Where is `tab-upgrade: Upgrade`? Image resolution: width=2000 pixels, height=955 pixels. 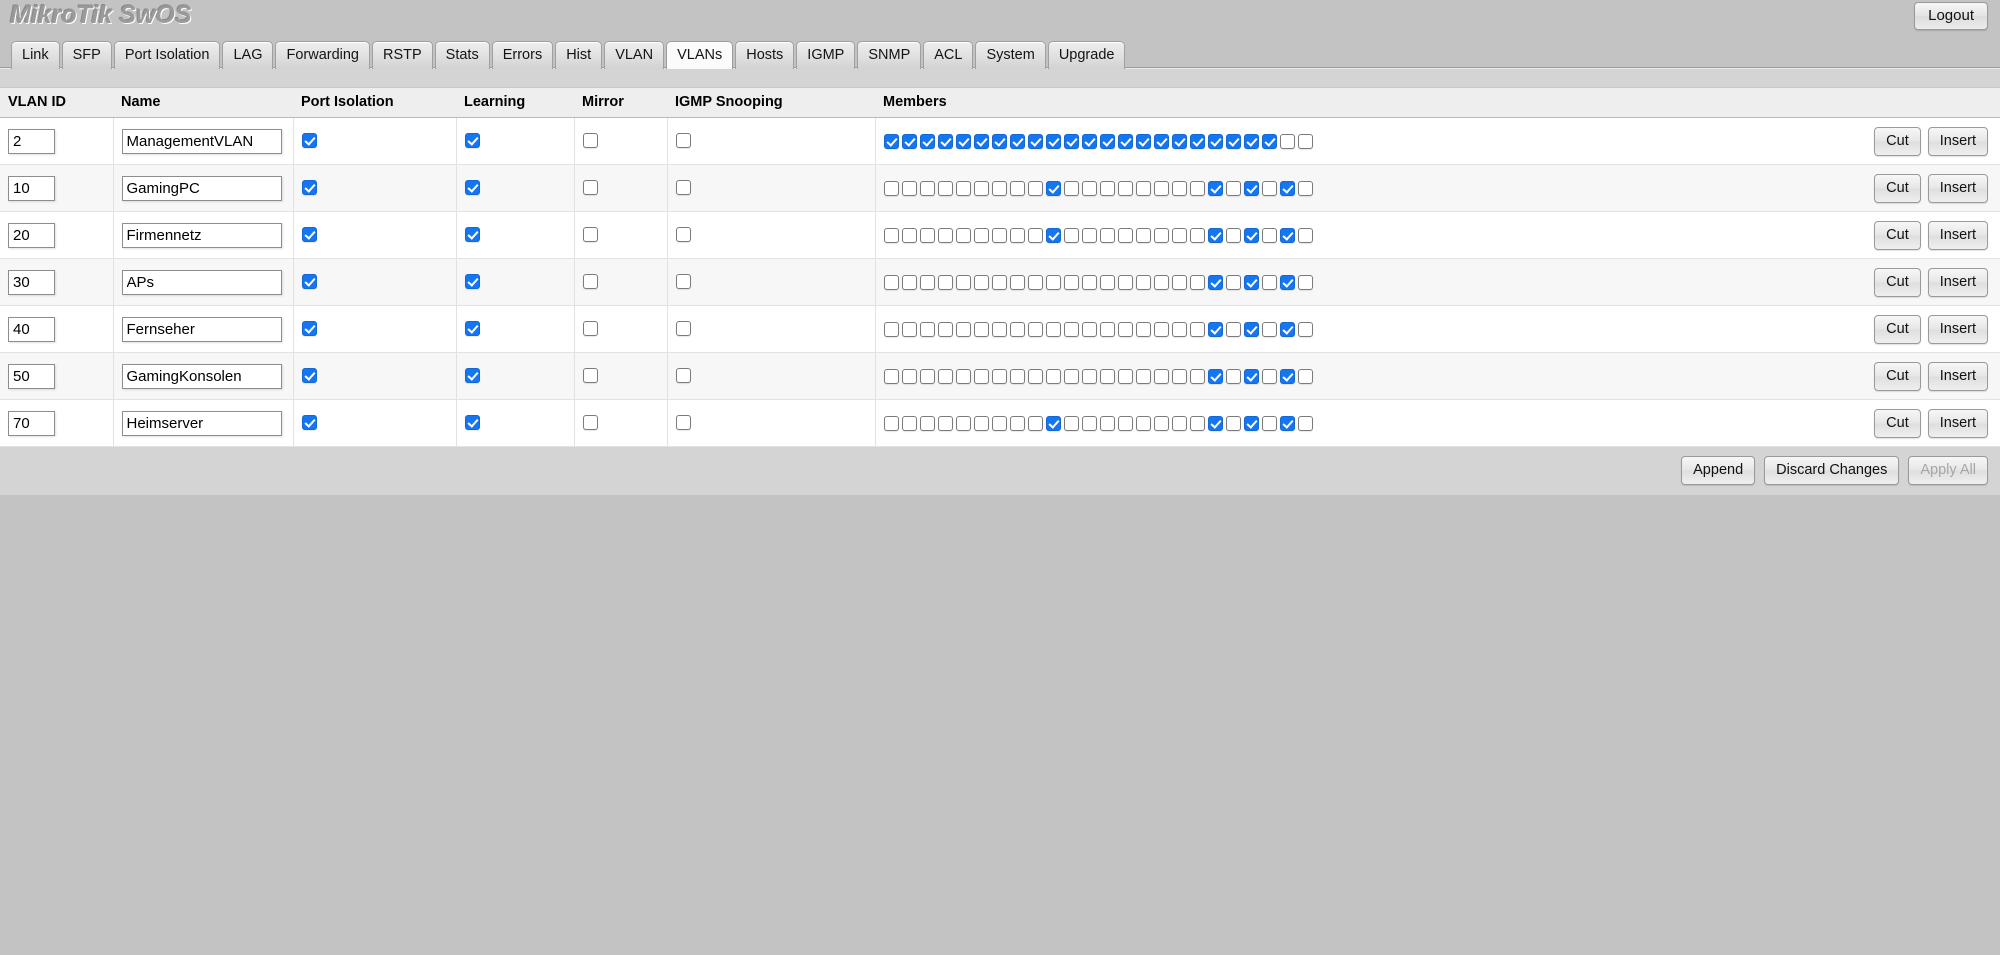
tab-upgrade: Upgrade is located at coordinates (1086, 55).